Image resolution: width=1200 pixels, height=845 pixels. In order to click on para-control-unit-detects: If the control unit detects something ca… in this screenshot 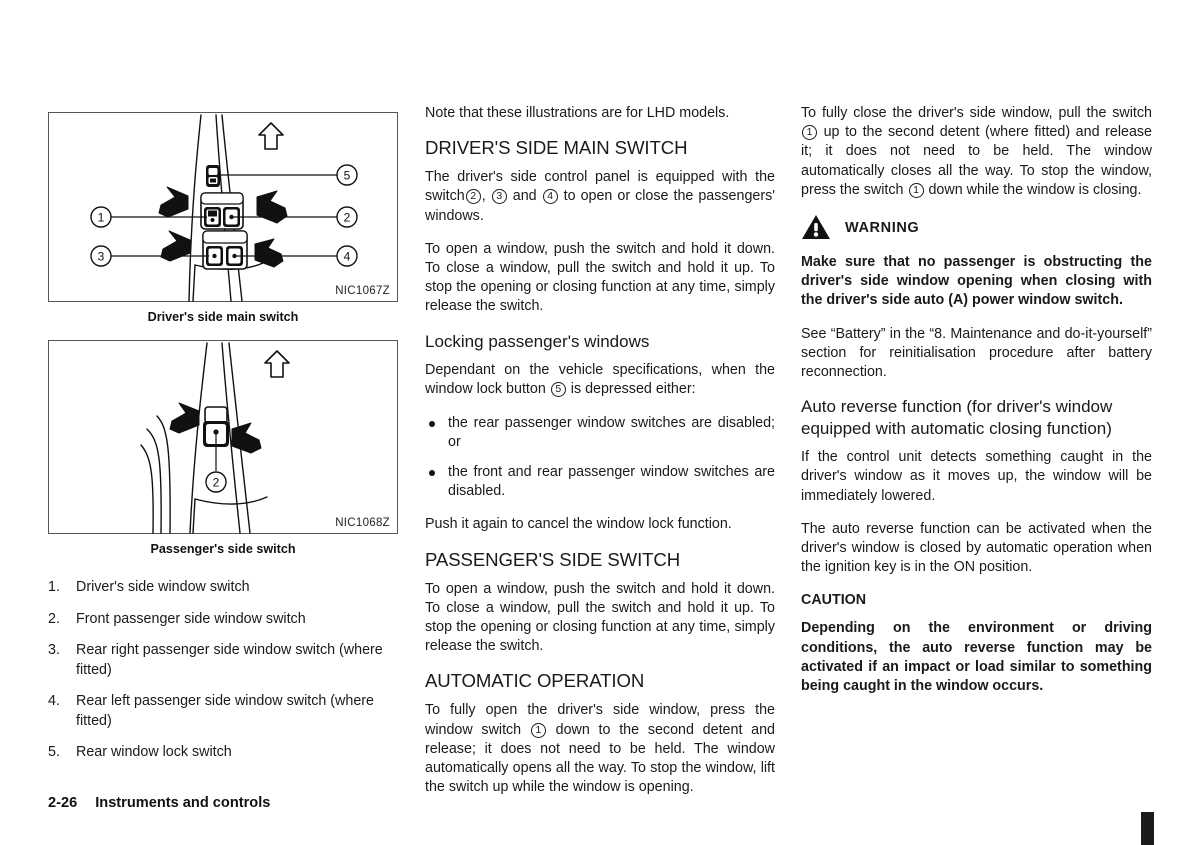, I will do `click(976, 476)`.